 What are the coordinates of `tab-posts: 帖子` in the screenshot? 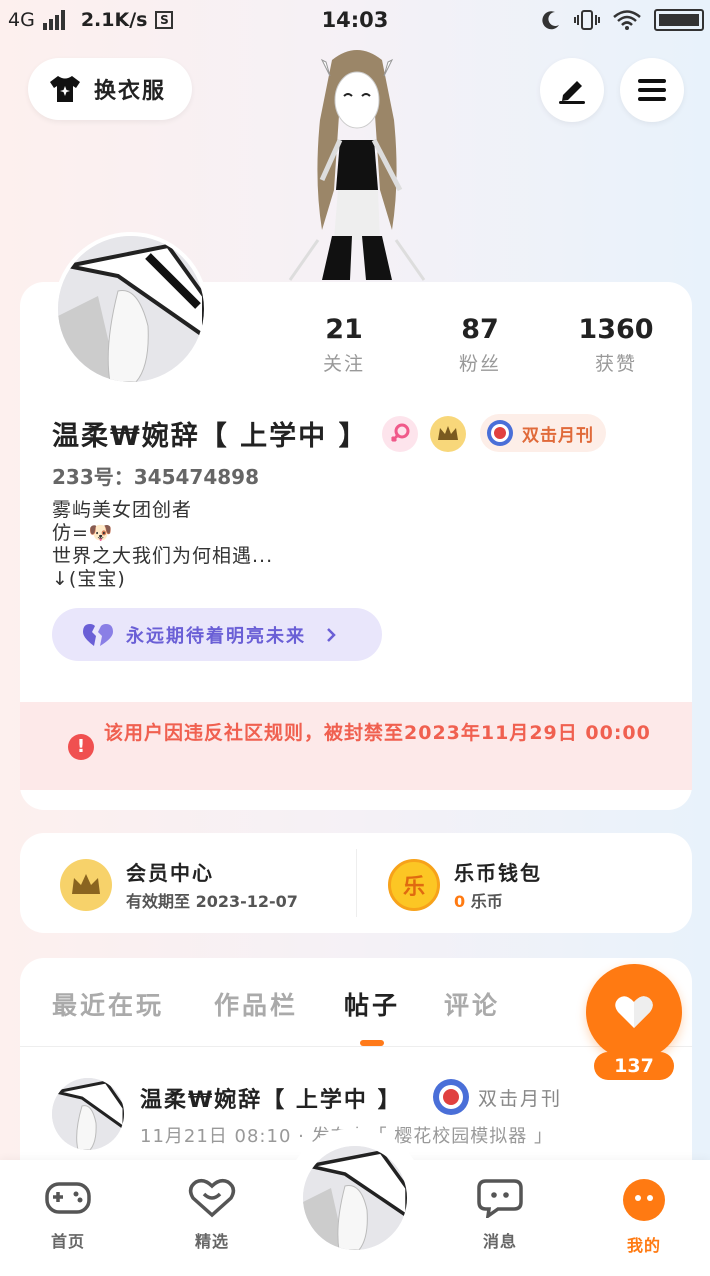 It's located at (372, 1004).